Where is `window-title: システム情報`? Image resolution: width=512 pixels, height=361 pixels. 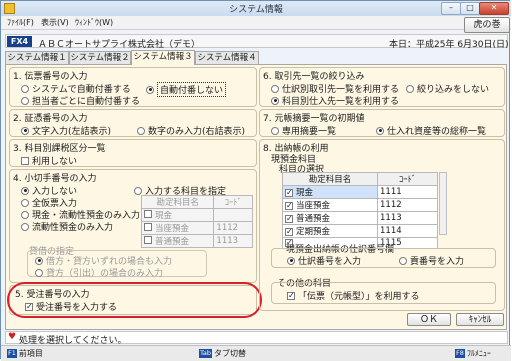 window-title: システム情報 is located at coordinates (256, 10).